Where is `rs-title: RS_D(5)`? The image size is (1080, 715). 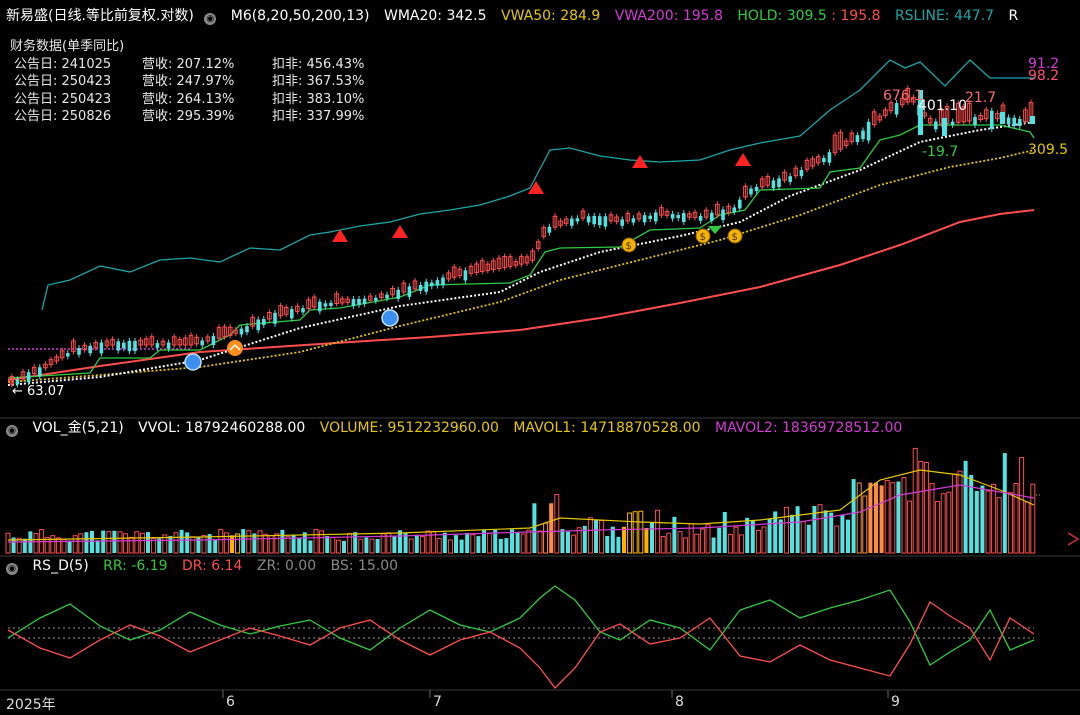
rs-title: RS_D(5) is located at coordinates (60, 566).